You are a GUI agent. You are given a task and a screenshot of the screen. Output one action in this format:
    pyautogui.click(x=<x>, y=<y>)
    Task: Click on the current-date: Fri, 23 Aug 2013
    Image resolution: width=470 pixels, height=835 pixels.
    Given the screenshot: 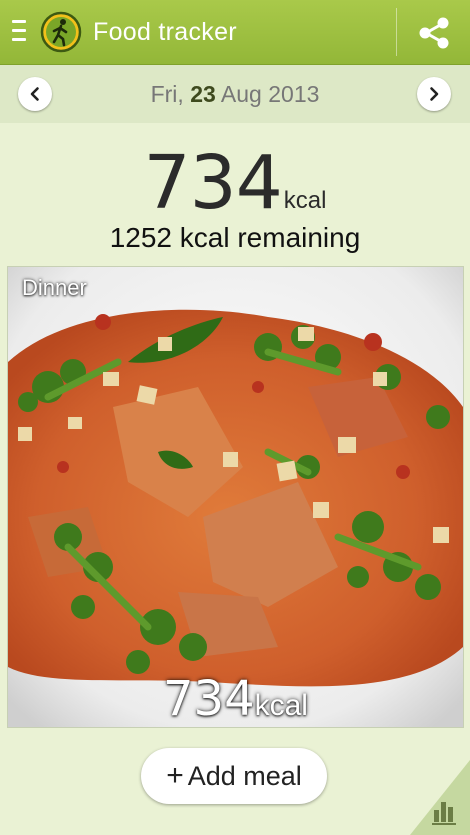 What is the action you would take?
    pyautogui.click(x=235, y=94)
    